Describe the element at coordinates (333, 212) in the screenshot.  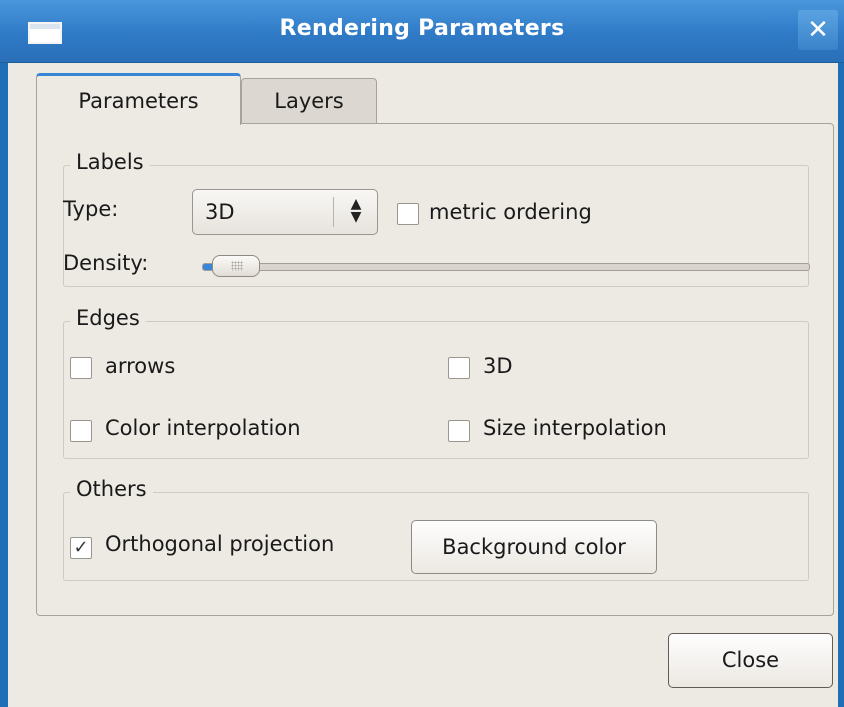
I see `combo-separator` at that location.